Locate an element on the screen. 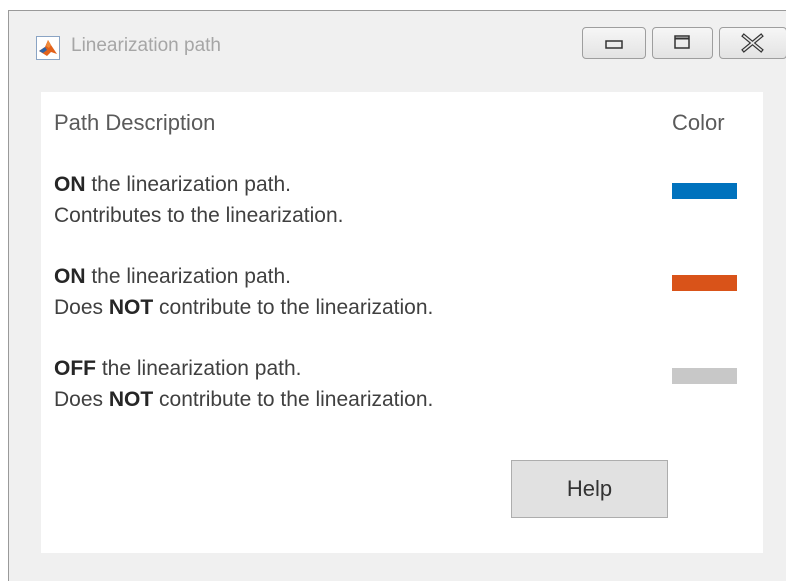 The width and height of the screenshot is (787, 581). minimize-button is located at coordinates (614, 43).